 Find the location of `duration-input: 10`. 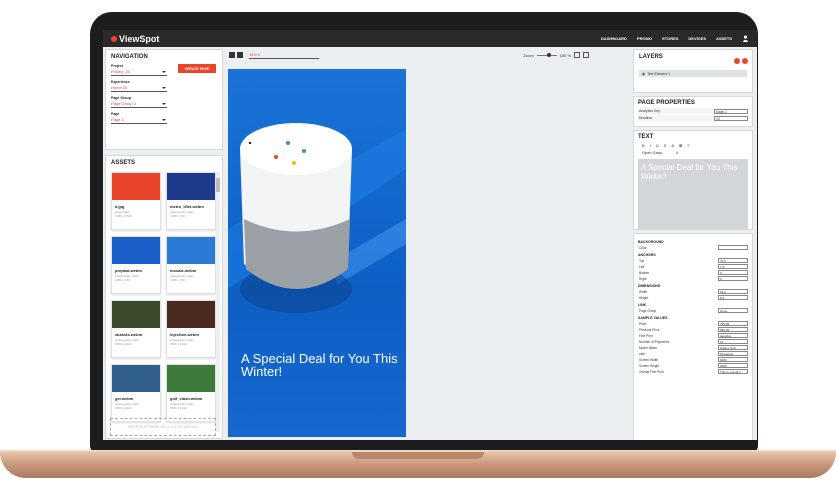

duration-input: 10 is located at coordinates (731, 118).